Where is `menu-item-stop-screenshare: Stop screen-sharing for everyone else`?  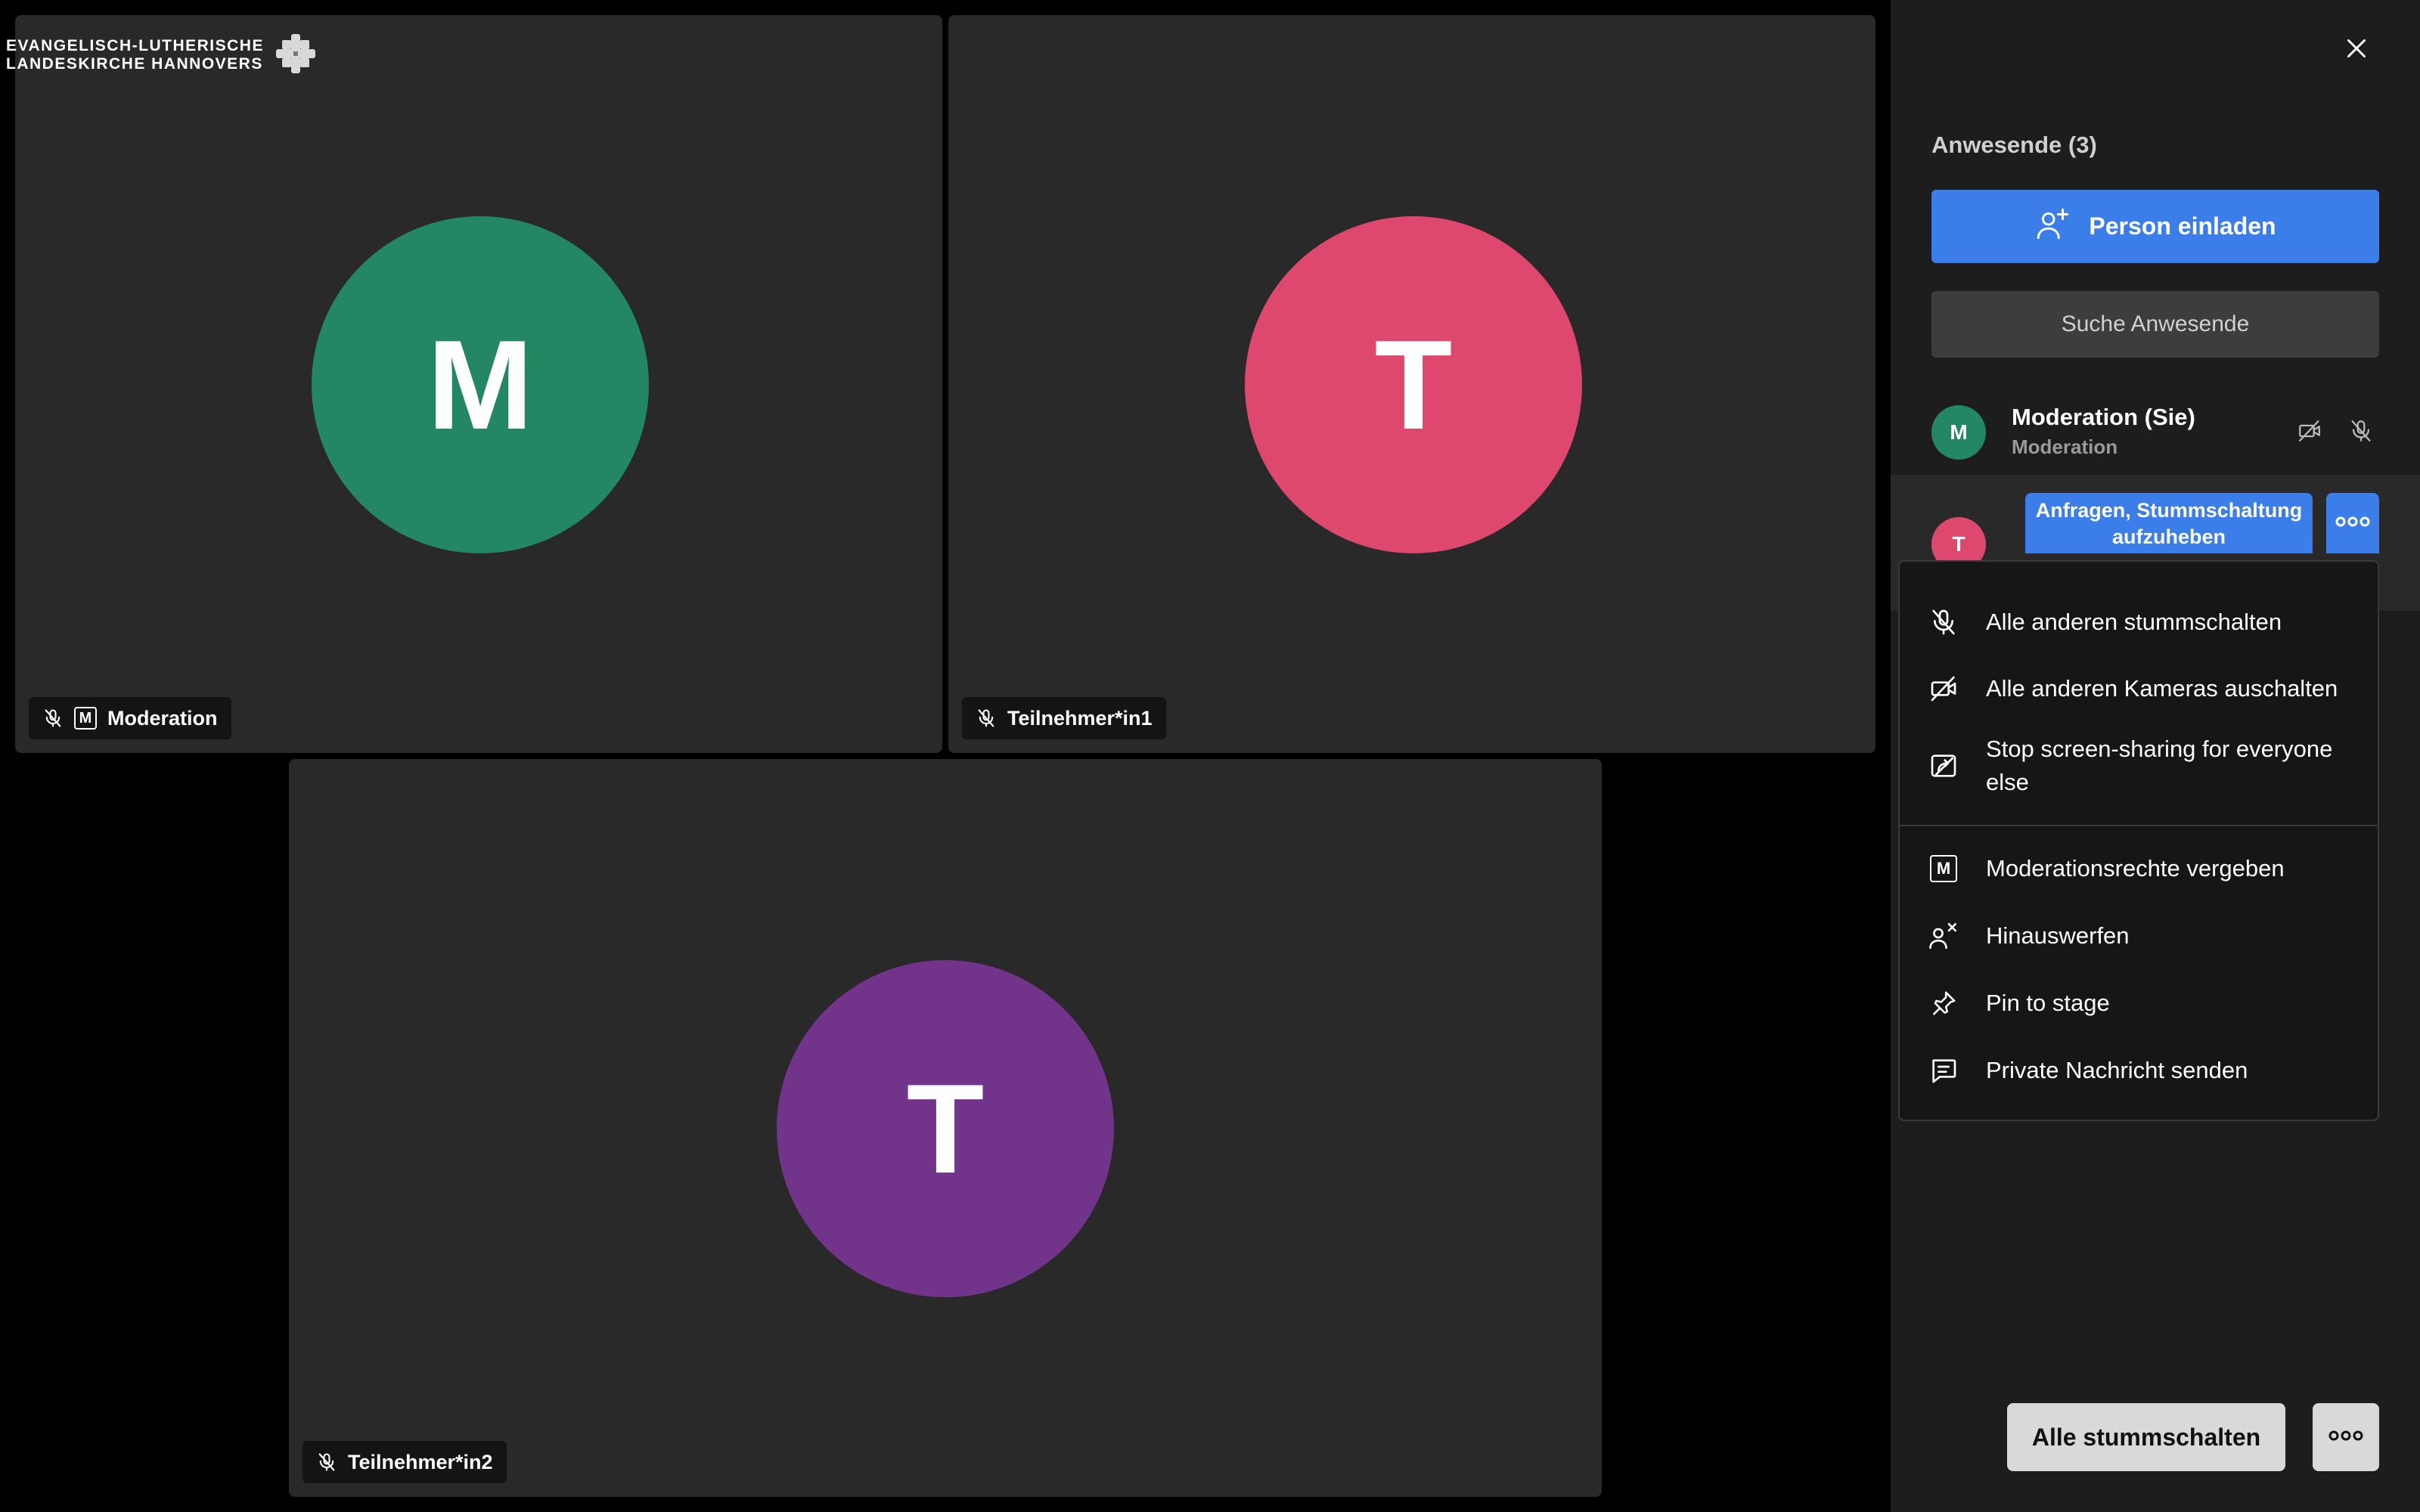
menu-item-stop-screenshare: Stop screen-sharing for everyone else is located at coordinates (2139, 766).